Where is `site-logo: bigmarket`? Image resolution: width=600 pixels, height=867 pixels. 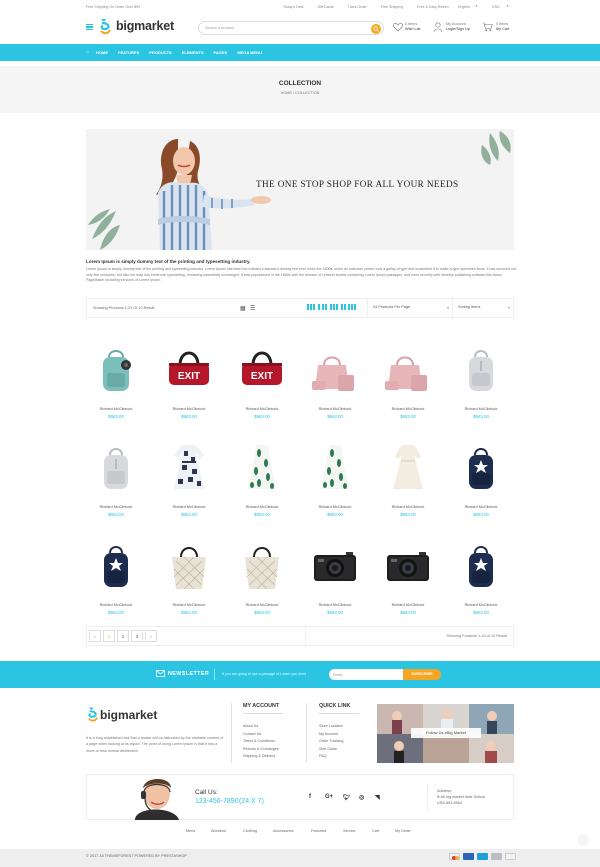
site-logo: bigmarket is located at coordinates (145, 26).